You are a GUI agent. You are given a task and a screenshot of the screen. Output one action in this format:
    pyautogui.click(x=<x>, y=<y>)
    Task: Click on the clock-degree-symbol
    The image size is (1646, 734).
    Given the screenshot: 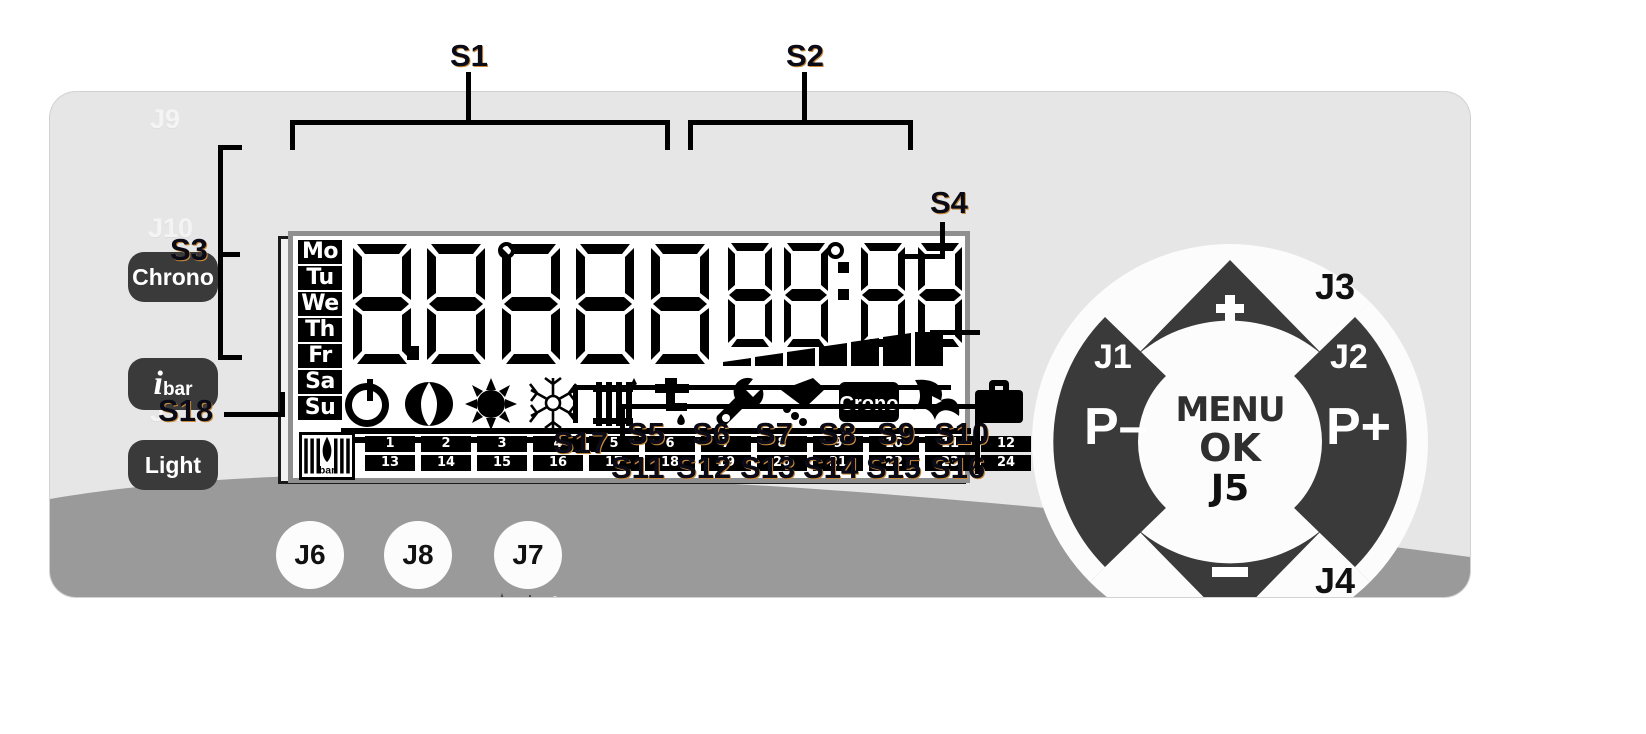 What is the action you would take?
    pyautogui.click(x=835, y=250)
    